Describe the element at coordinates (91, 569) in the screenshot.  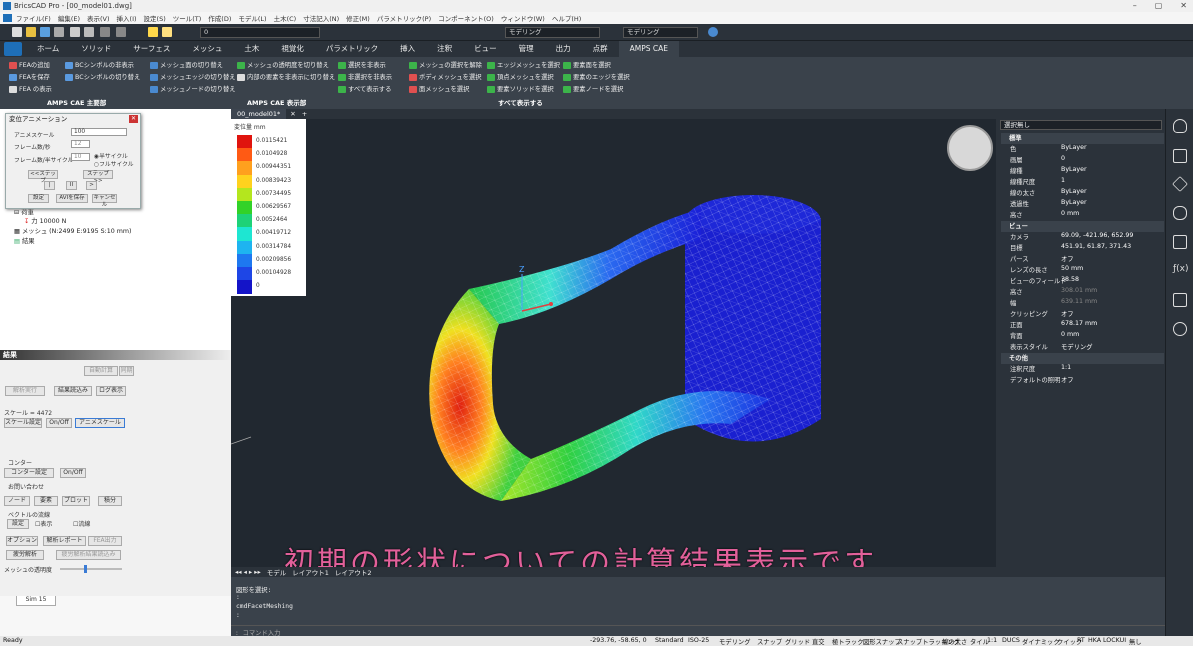
I see `transparency-slider` at that location.